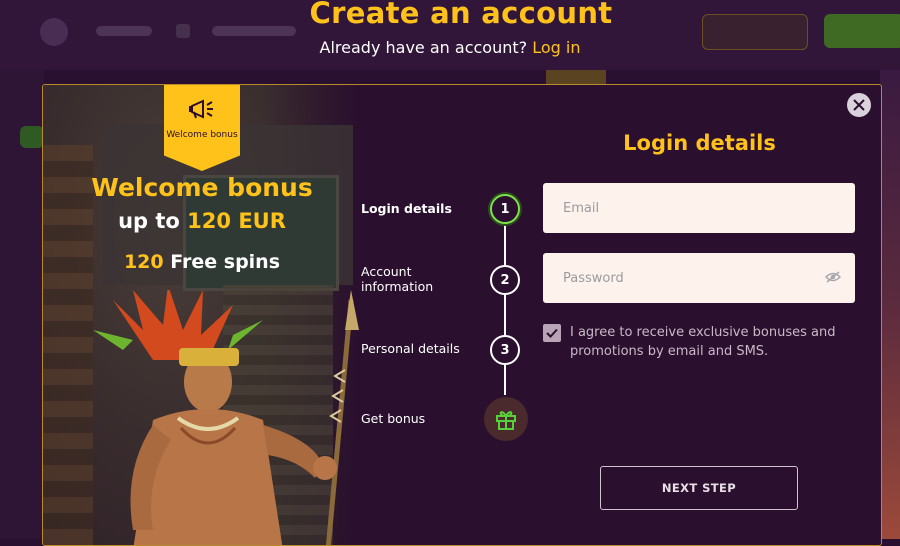 This screenshot has width=900, height=546. I want to click on welcome-ribbon: Welcome bonus, so click(202, 128).